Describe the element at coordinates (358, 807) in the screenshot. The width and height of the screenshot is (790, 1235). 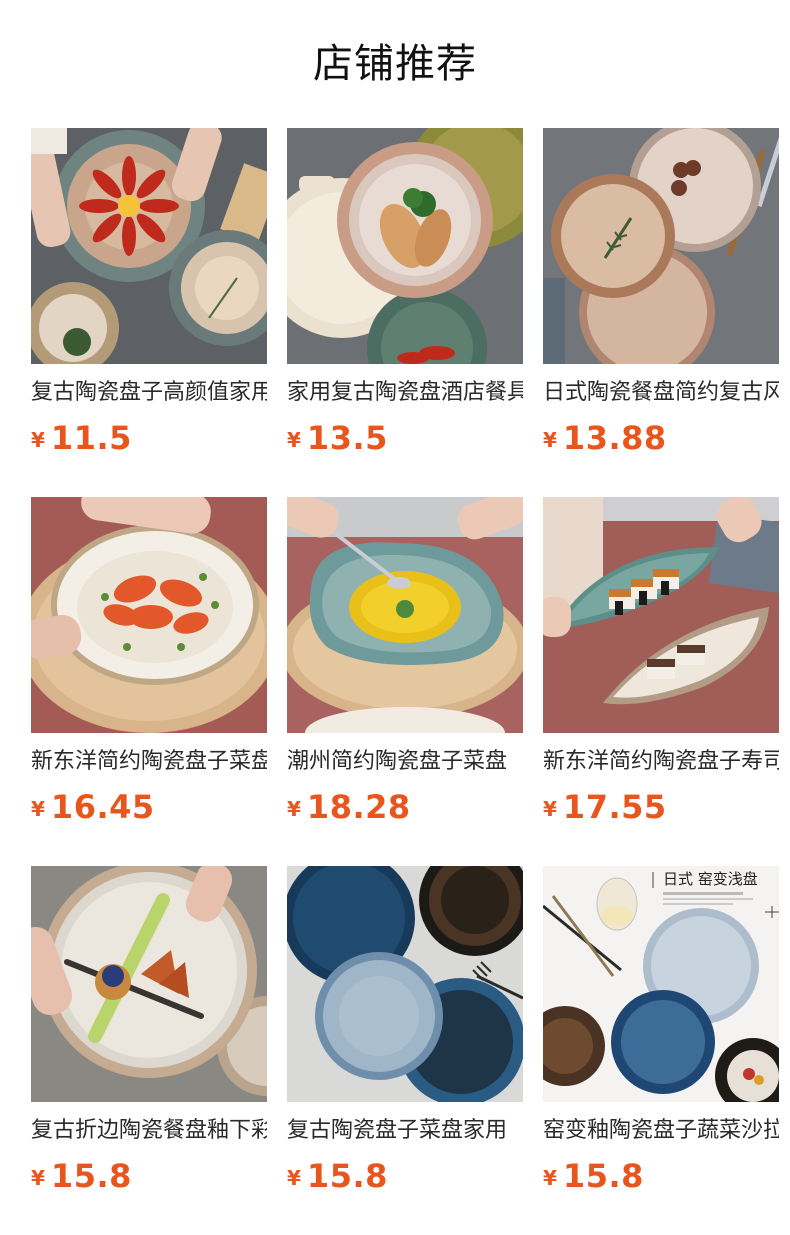
I see `price-value: 18.28` at that location.